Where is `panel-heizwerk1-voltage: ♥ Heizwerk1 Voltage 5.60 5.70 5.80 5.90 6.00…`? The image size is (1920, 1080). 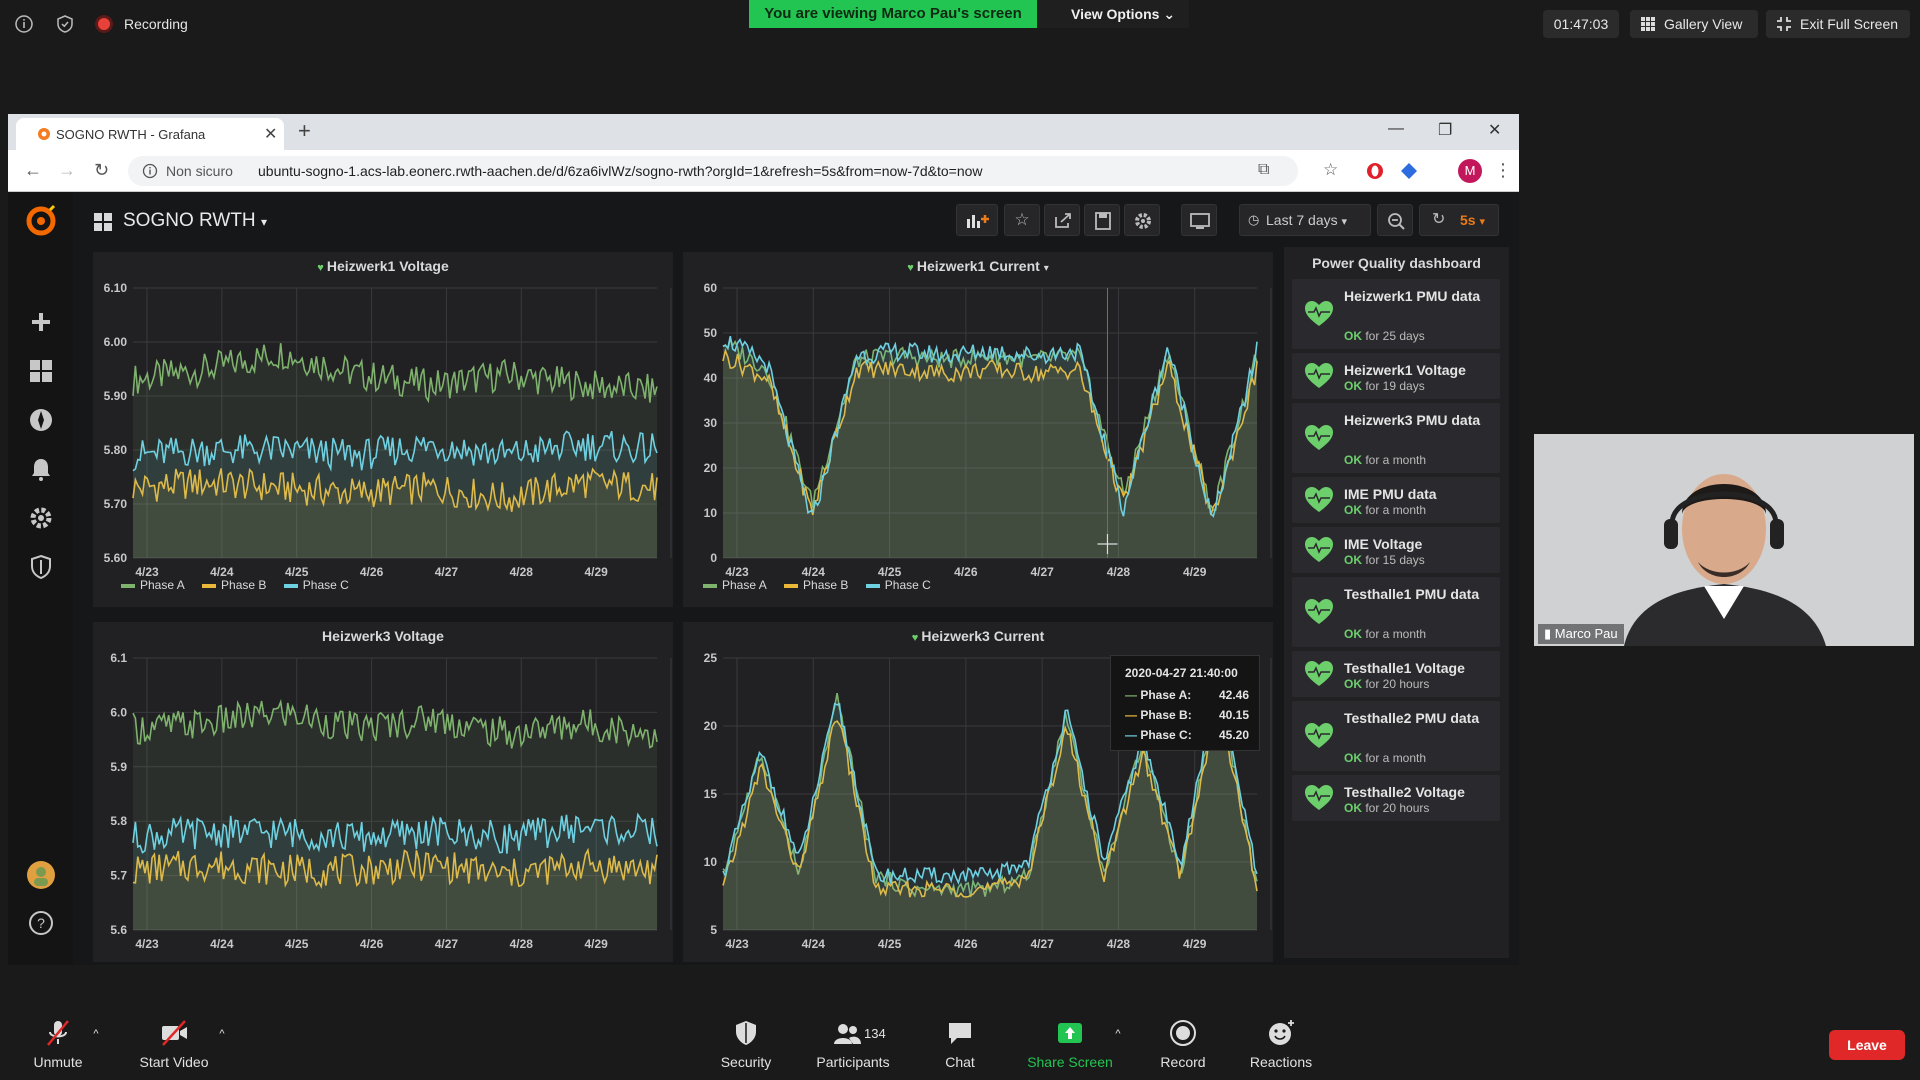
panel-heizwerk1-voltage: ♥ Heizwerk1 Voltage 5.60 5.70 5.80 5.90 6.00… is located at coordinates (383, 429).